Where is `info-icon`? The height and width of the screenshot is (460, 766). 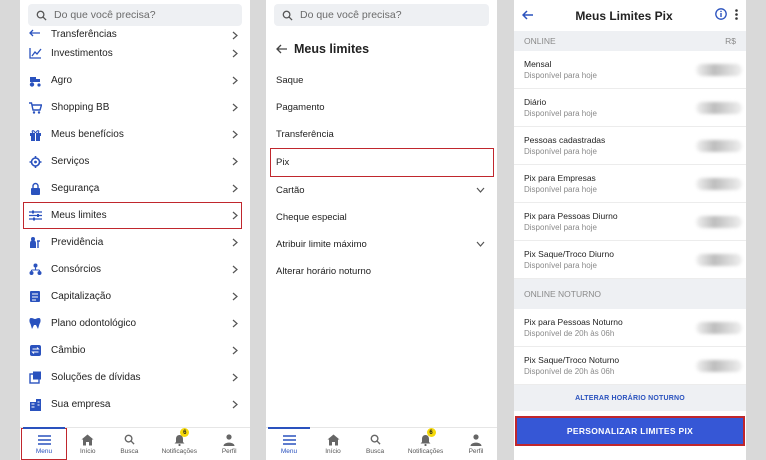
info-icon is located at coordinates (721, 16).